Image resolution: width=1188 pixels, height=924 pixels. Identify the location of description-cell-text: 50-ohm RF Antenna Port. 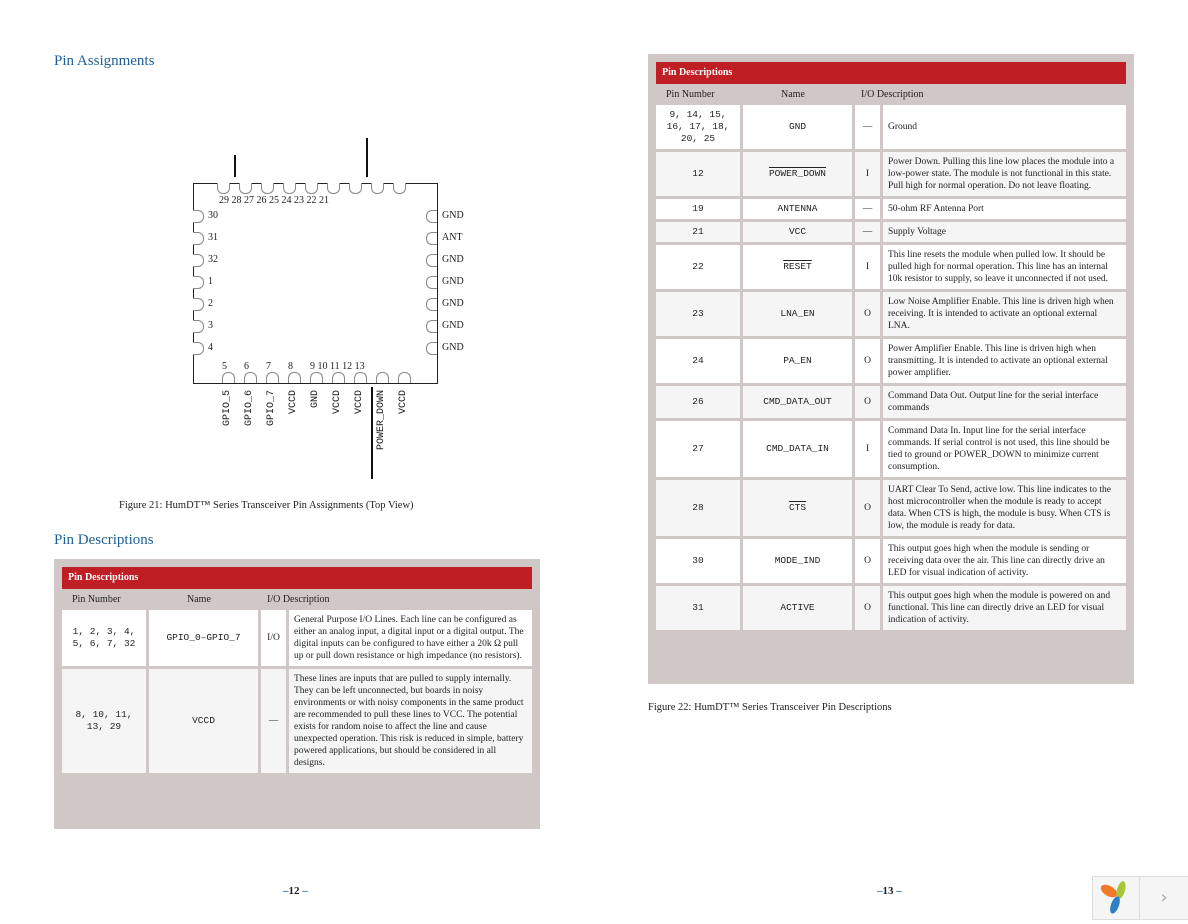
(936, 209).